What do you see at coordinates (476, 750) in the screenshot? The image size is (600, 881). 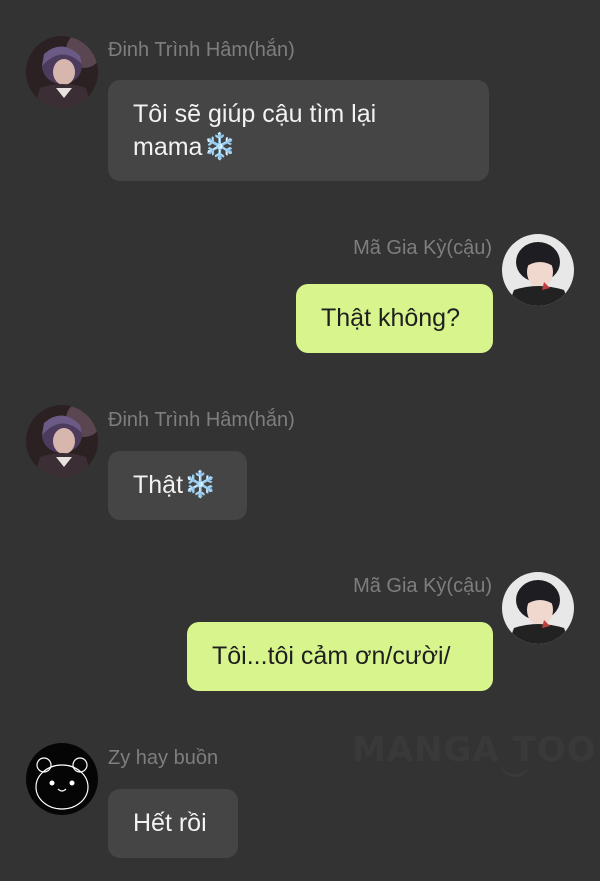 I see `mangatoon-watermark: MANGA TOON` at bounding box center [476, 750].